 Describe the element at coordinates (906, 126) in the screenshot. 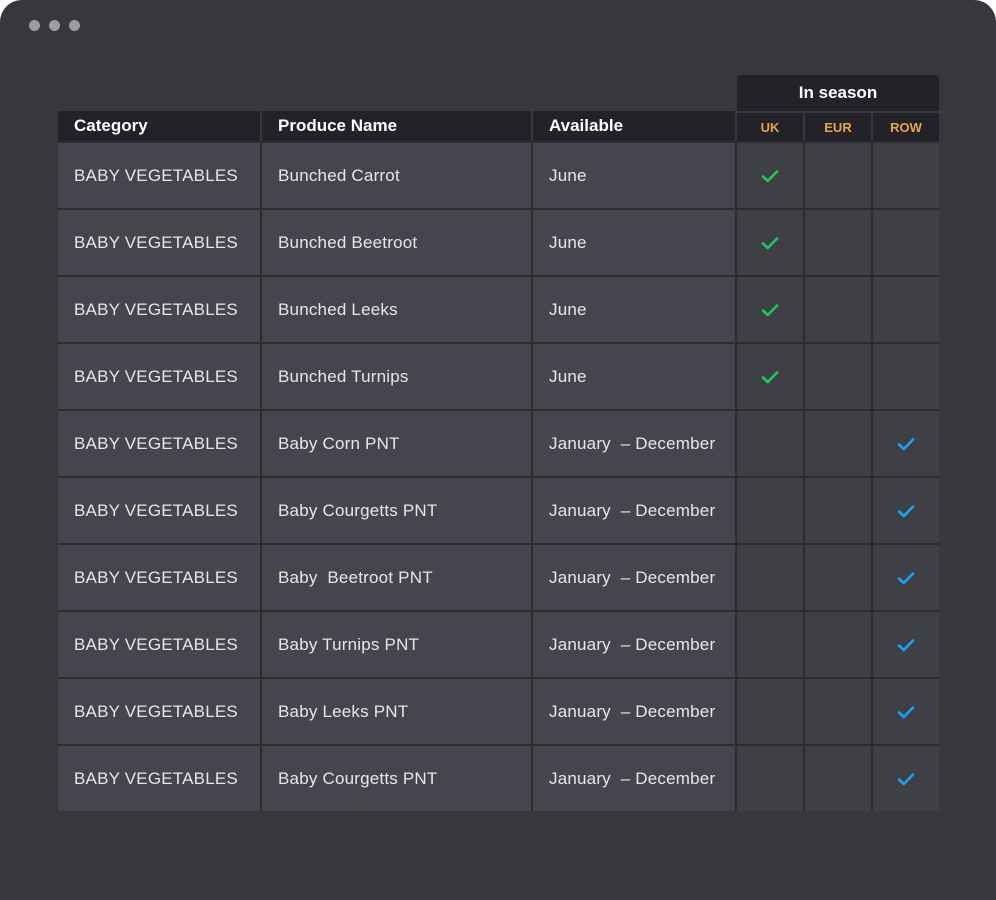

I see `header-region-row: ROW` at that location.